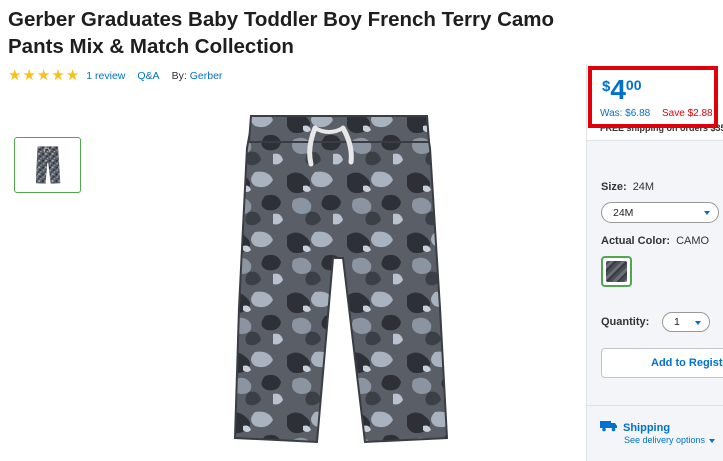 The width and height of the screenshot is (723, 461). Describe the element at coordinates (179, 75) in the screenshot. I see `by-label: By:` at that location.